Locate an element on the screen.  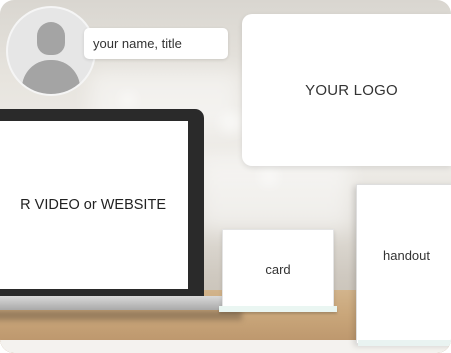
card-placeholder: card is located at coordinates (278, 269).